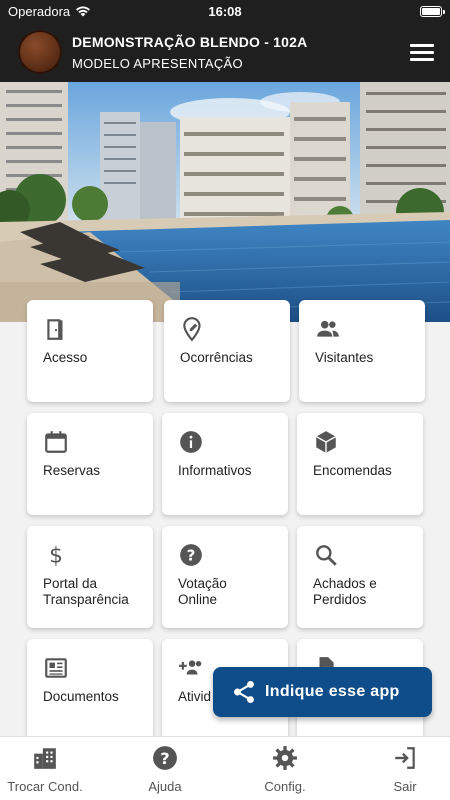 The image size is (450, 800). I want to click on tile-label: Encomendas, so click(352, 470).